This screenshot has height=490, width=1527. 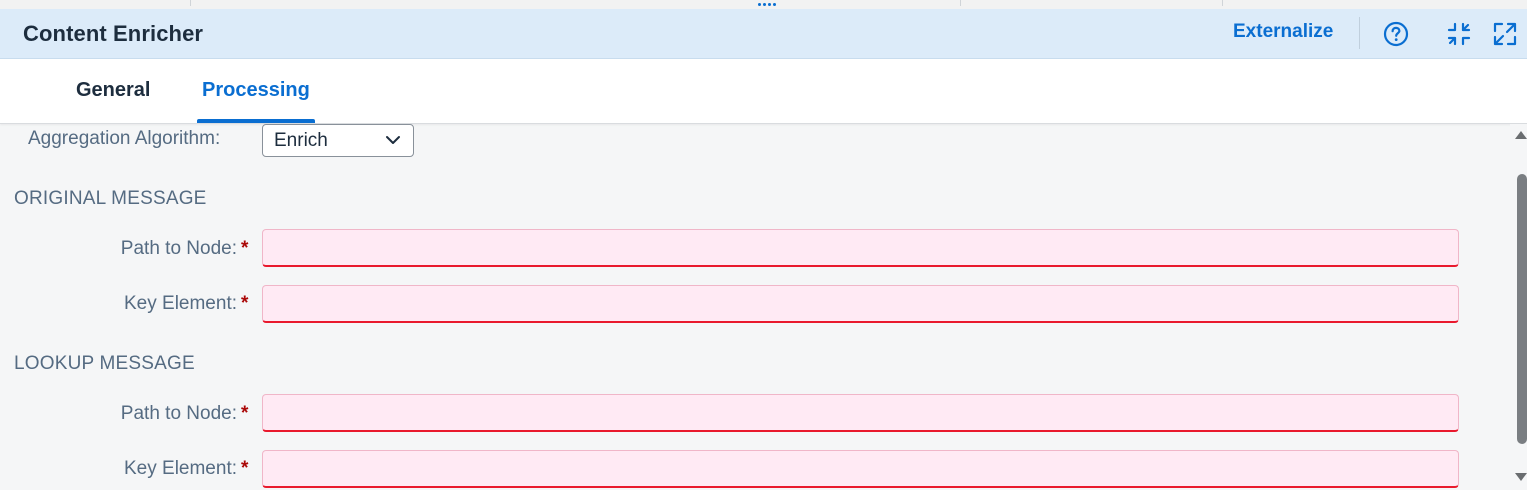 What do you see at coordinates (393, 140) in the screenshot?
I see `chevron-down-icon` at bounding box center [393, 140].